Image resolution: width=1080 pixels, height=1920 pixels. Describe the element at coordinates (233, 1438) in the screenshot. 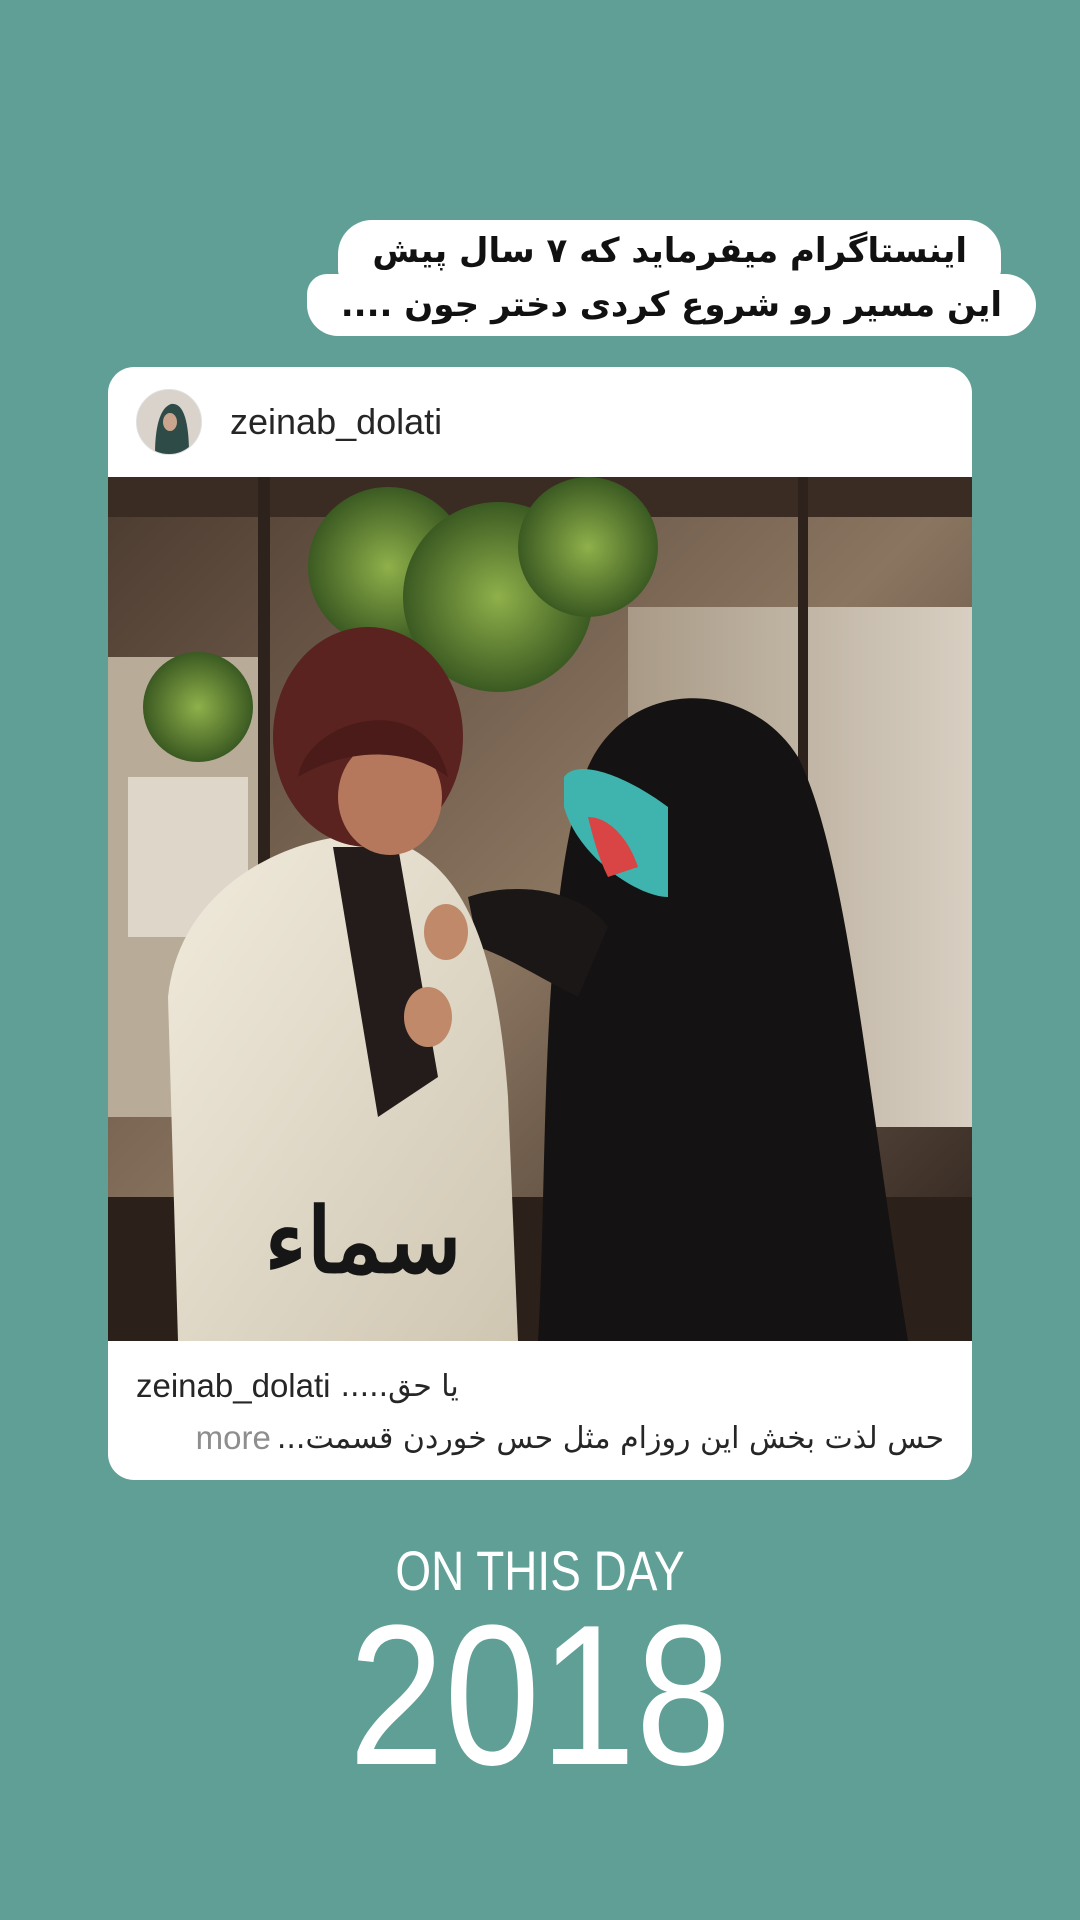

I see `more-link: more` at that location.